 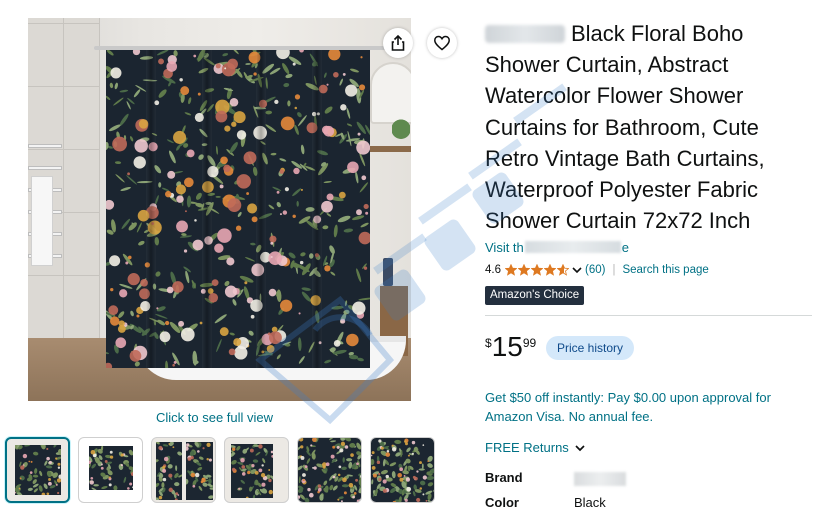 I want to click on spec-key: Color, so click(x=502, y=501).